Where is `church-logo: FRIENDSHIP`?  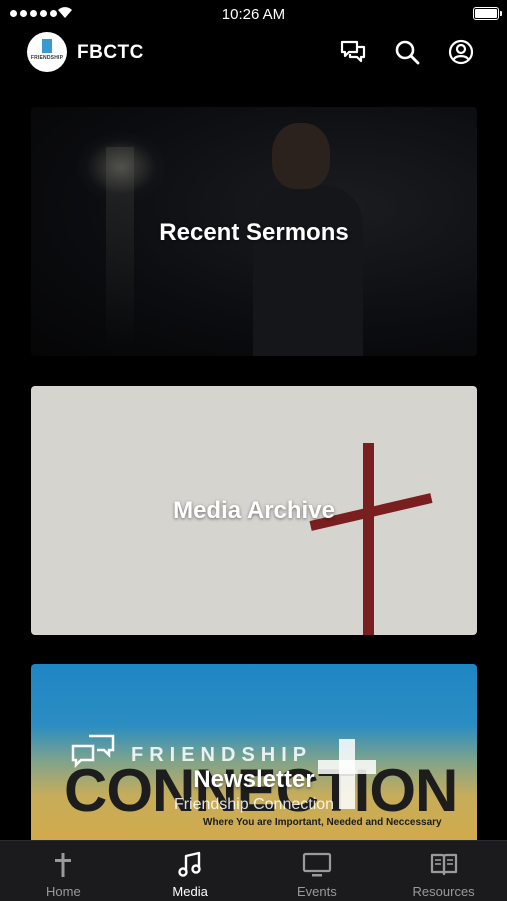
church-logo: FRIENDSHIP is located at coordinates (47, 52).